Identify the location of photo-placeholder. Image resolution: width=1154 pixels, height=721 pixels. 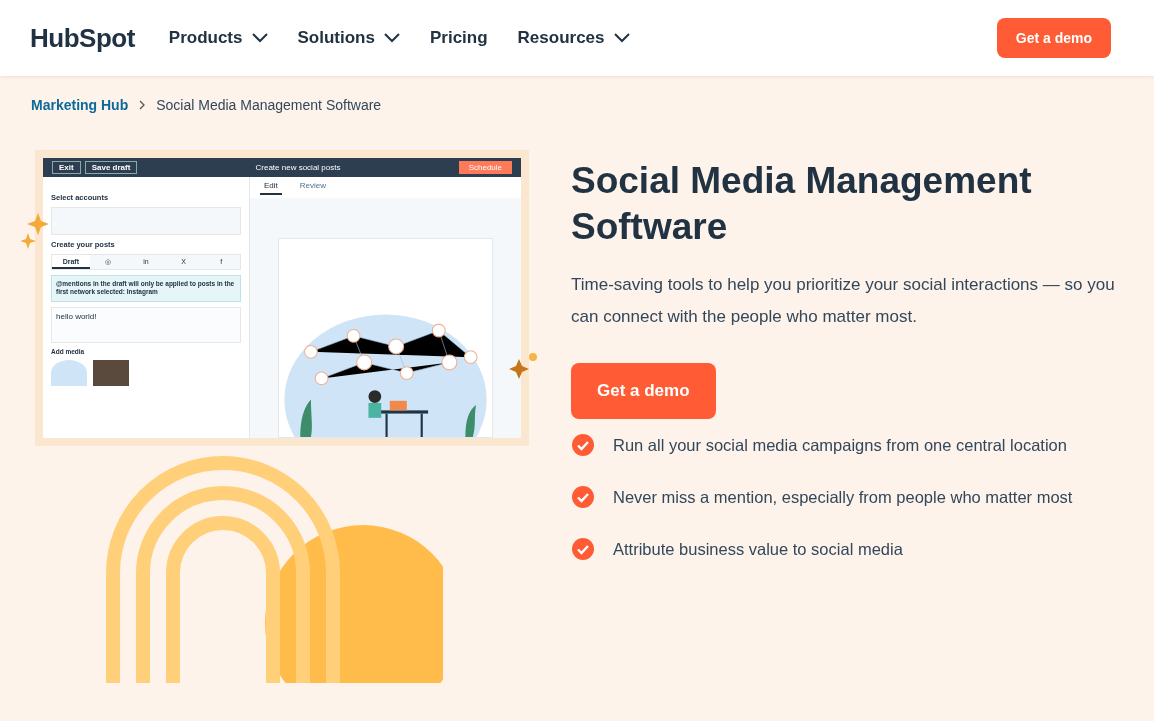
(111, 372).